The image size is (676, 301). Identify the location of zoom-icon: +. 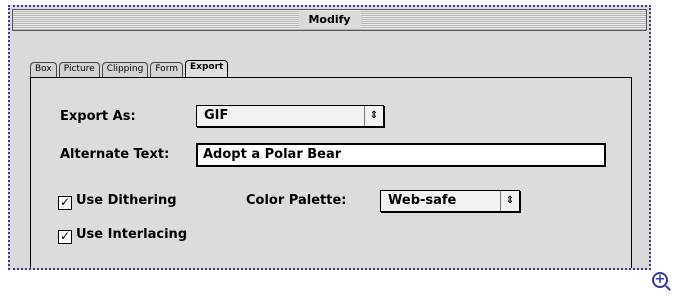
(660, 280).